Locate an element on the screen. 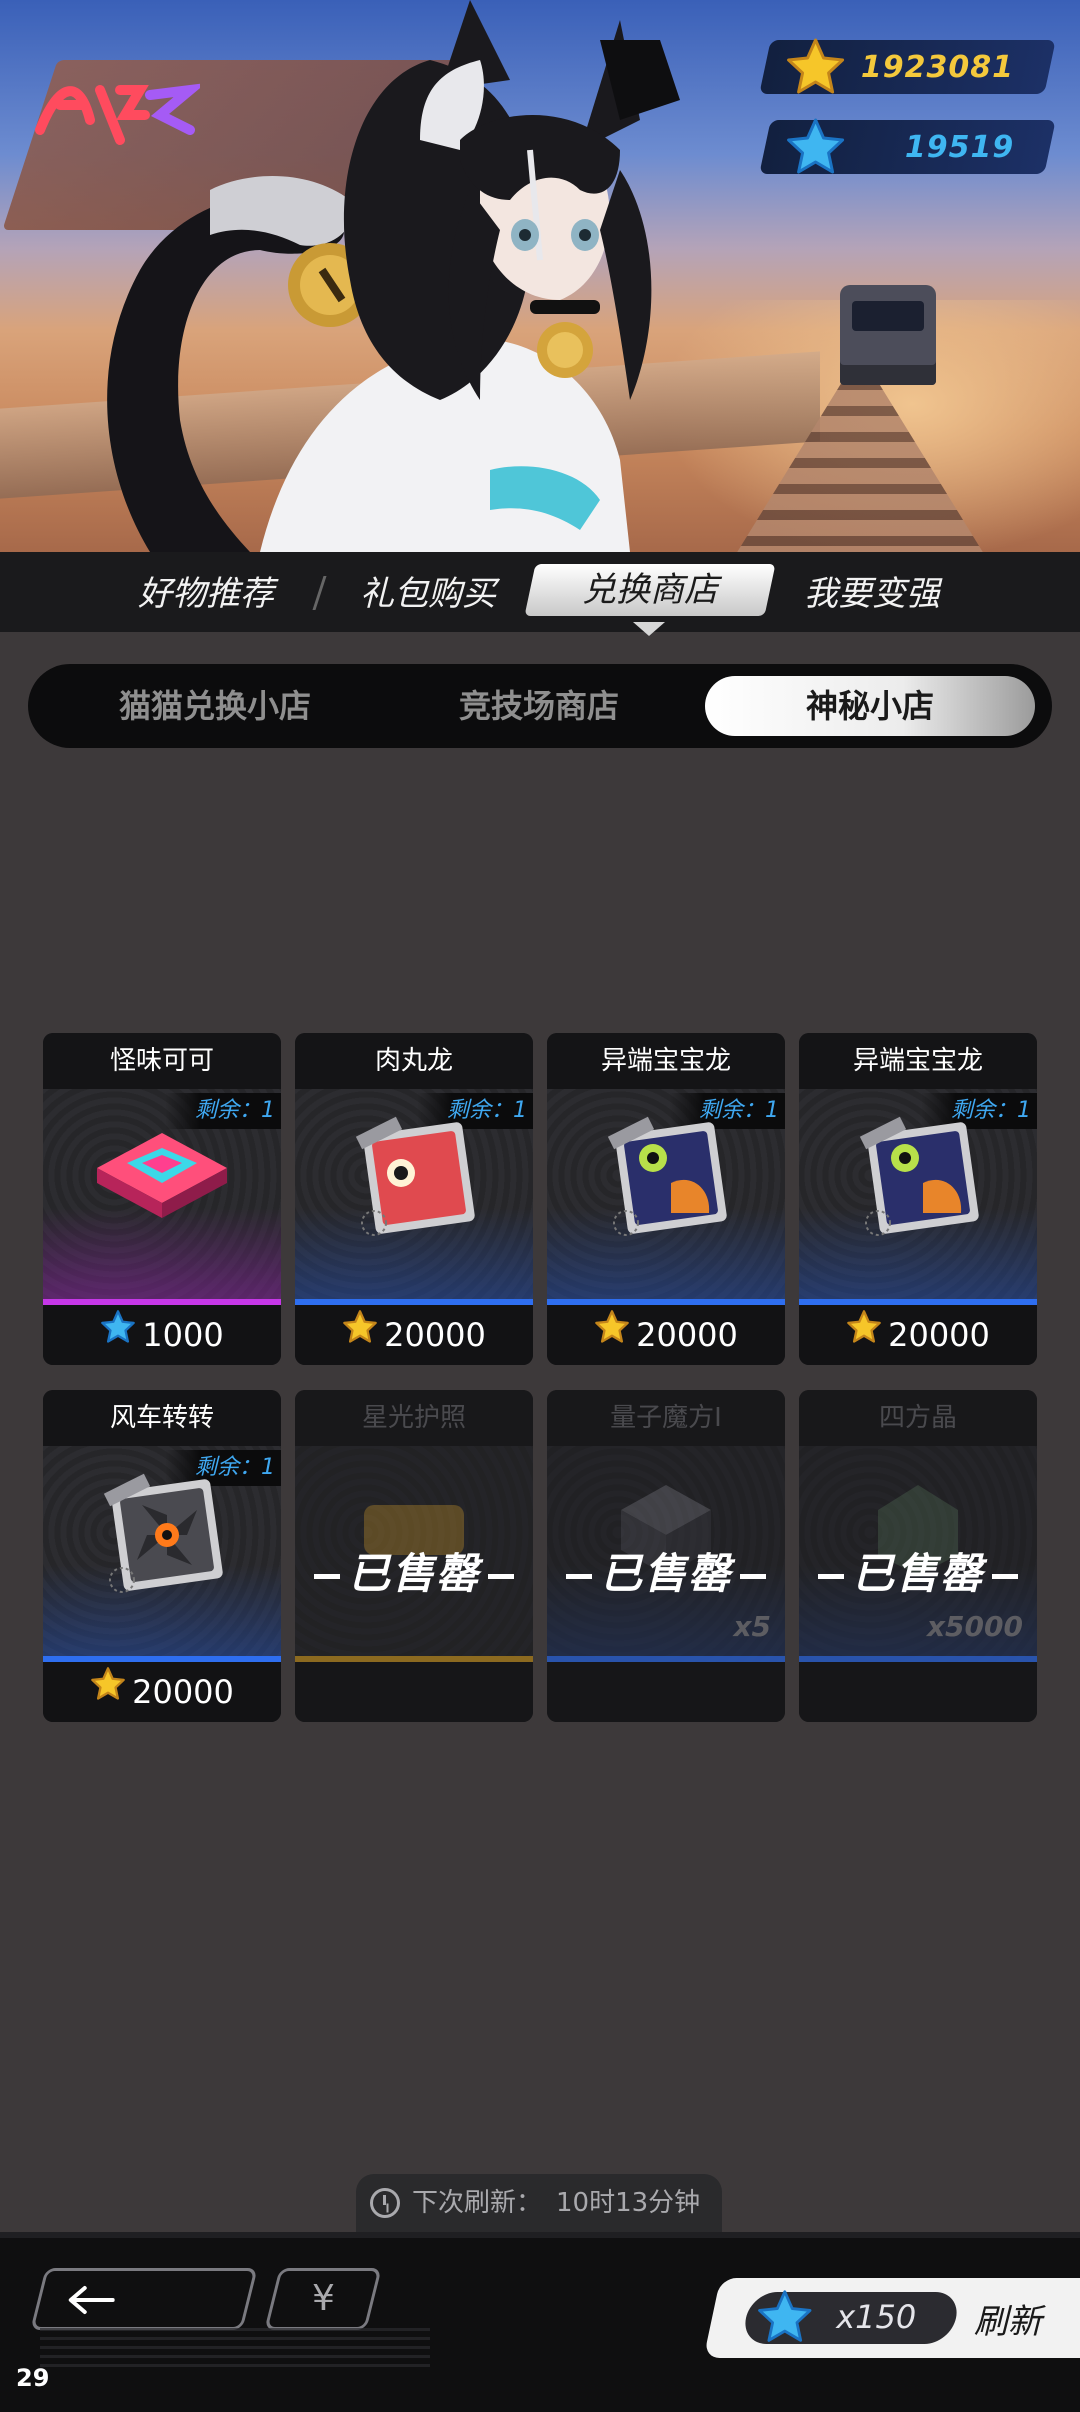 Image resolution: width=1080 pixels, height=2412 pixels. exchange-shop-subtabs: 猫猫兑换小店 竞技场商店 神秘小店 is located at coordinates (540, 706).